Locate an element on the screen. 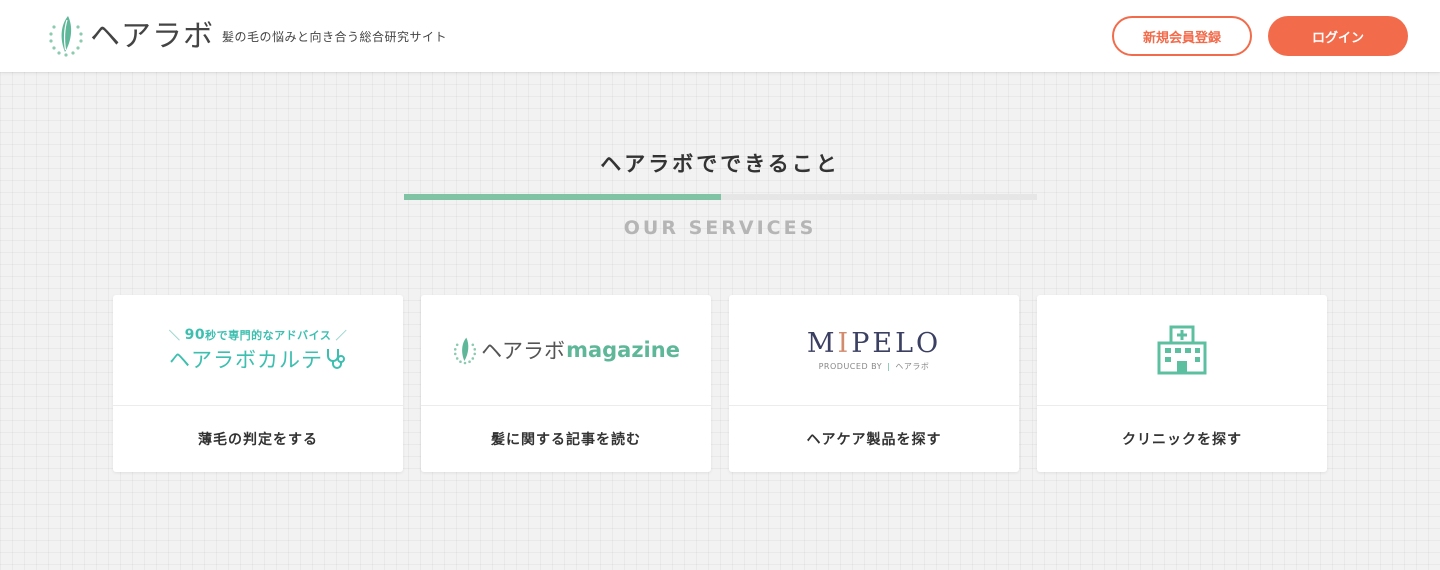 The image size is (1440, 570). service-card-magazine: ヘアラボ magazine 髪に関する記事を読む is located at coordinates (566, 383).